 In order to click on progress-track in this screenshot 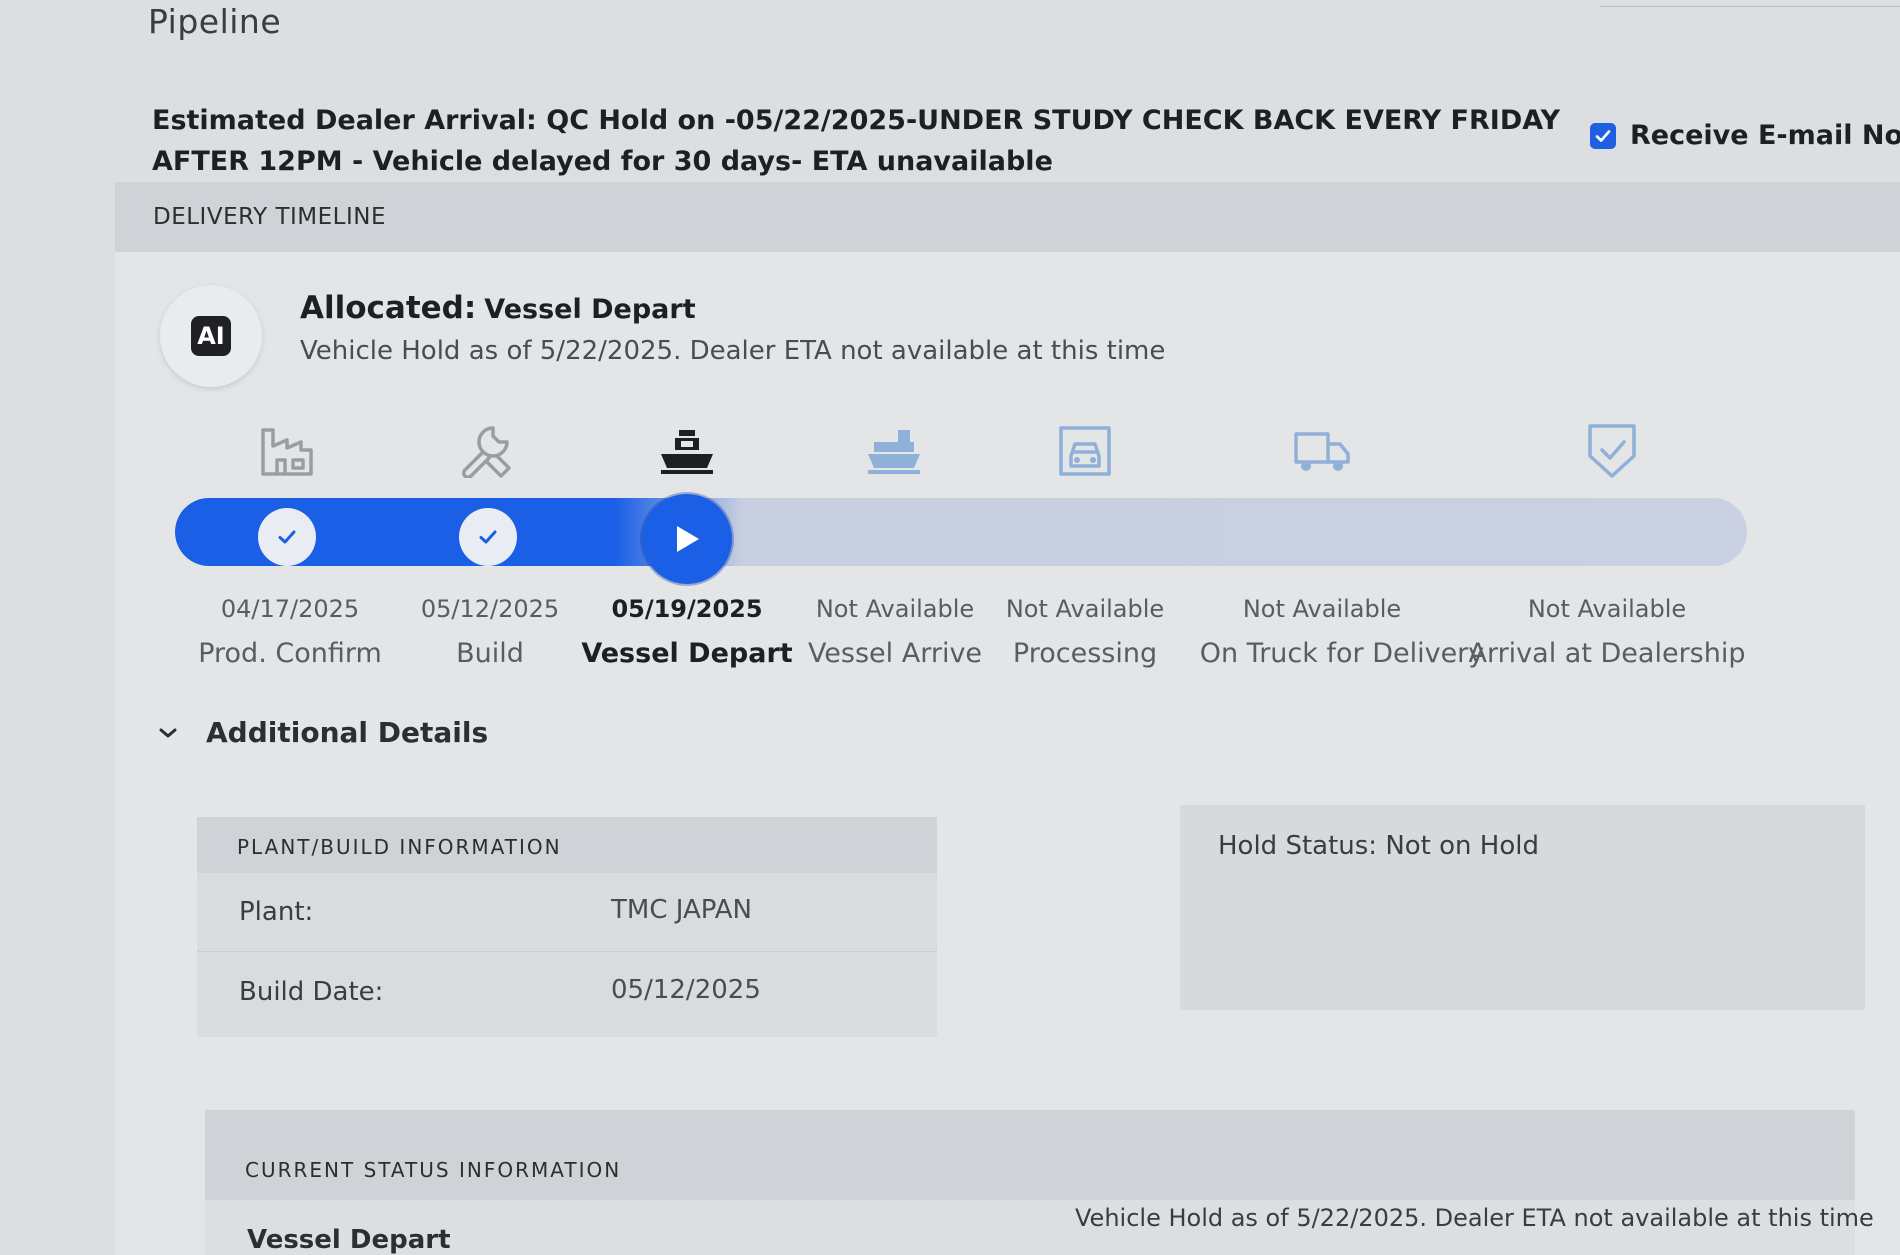, I will do `click(961, 532)`.